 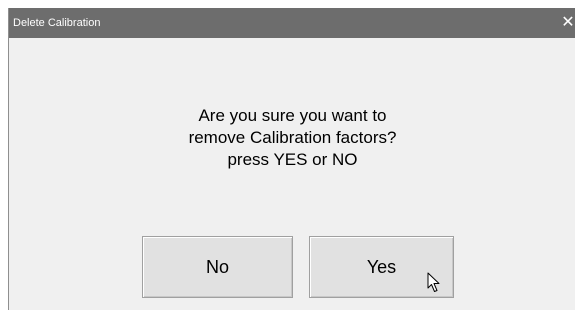 What do you see at coordinates (57, 23) in the screenshot?
I see `window-title: Delete Calibration` at bounding box center [57, 23].